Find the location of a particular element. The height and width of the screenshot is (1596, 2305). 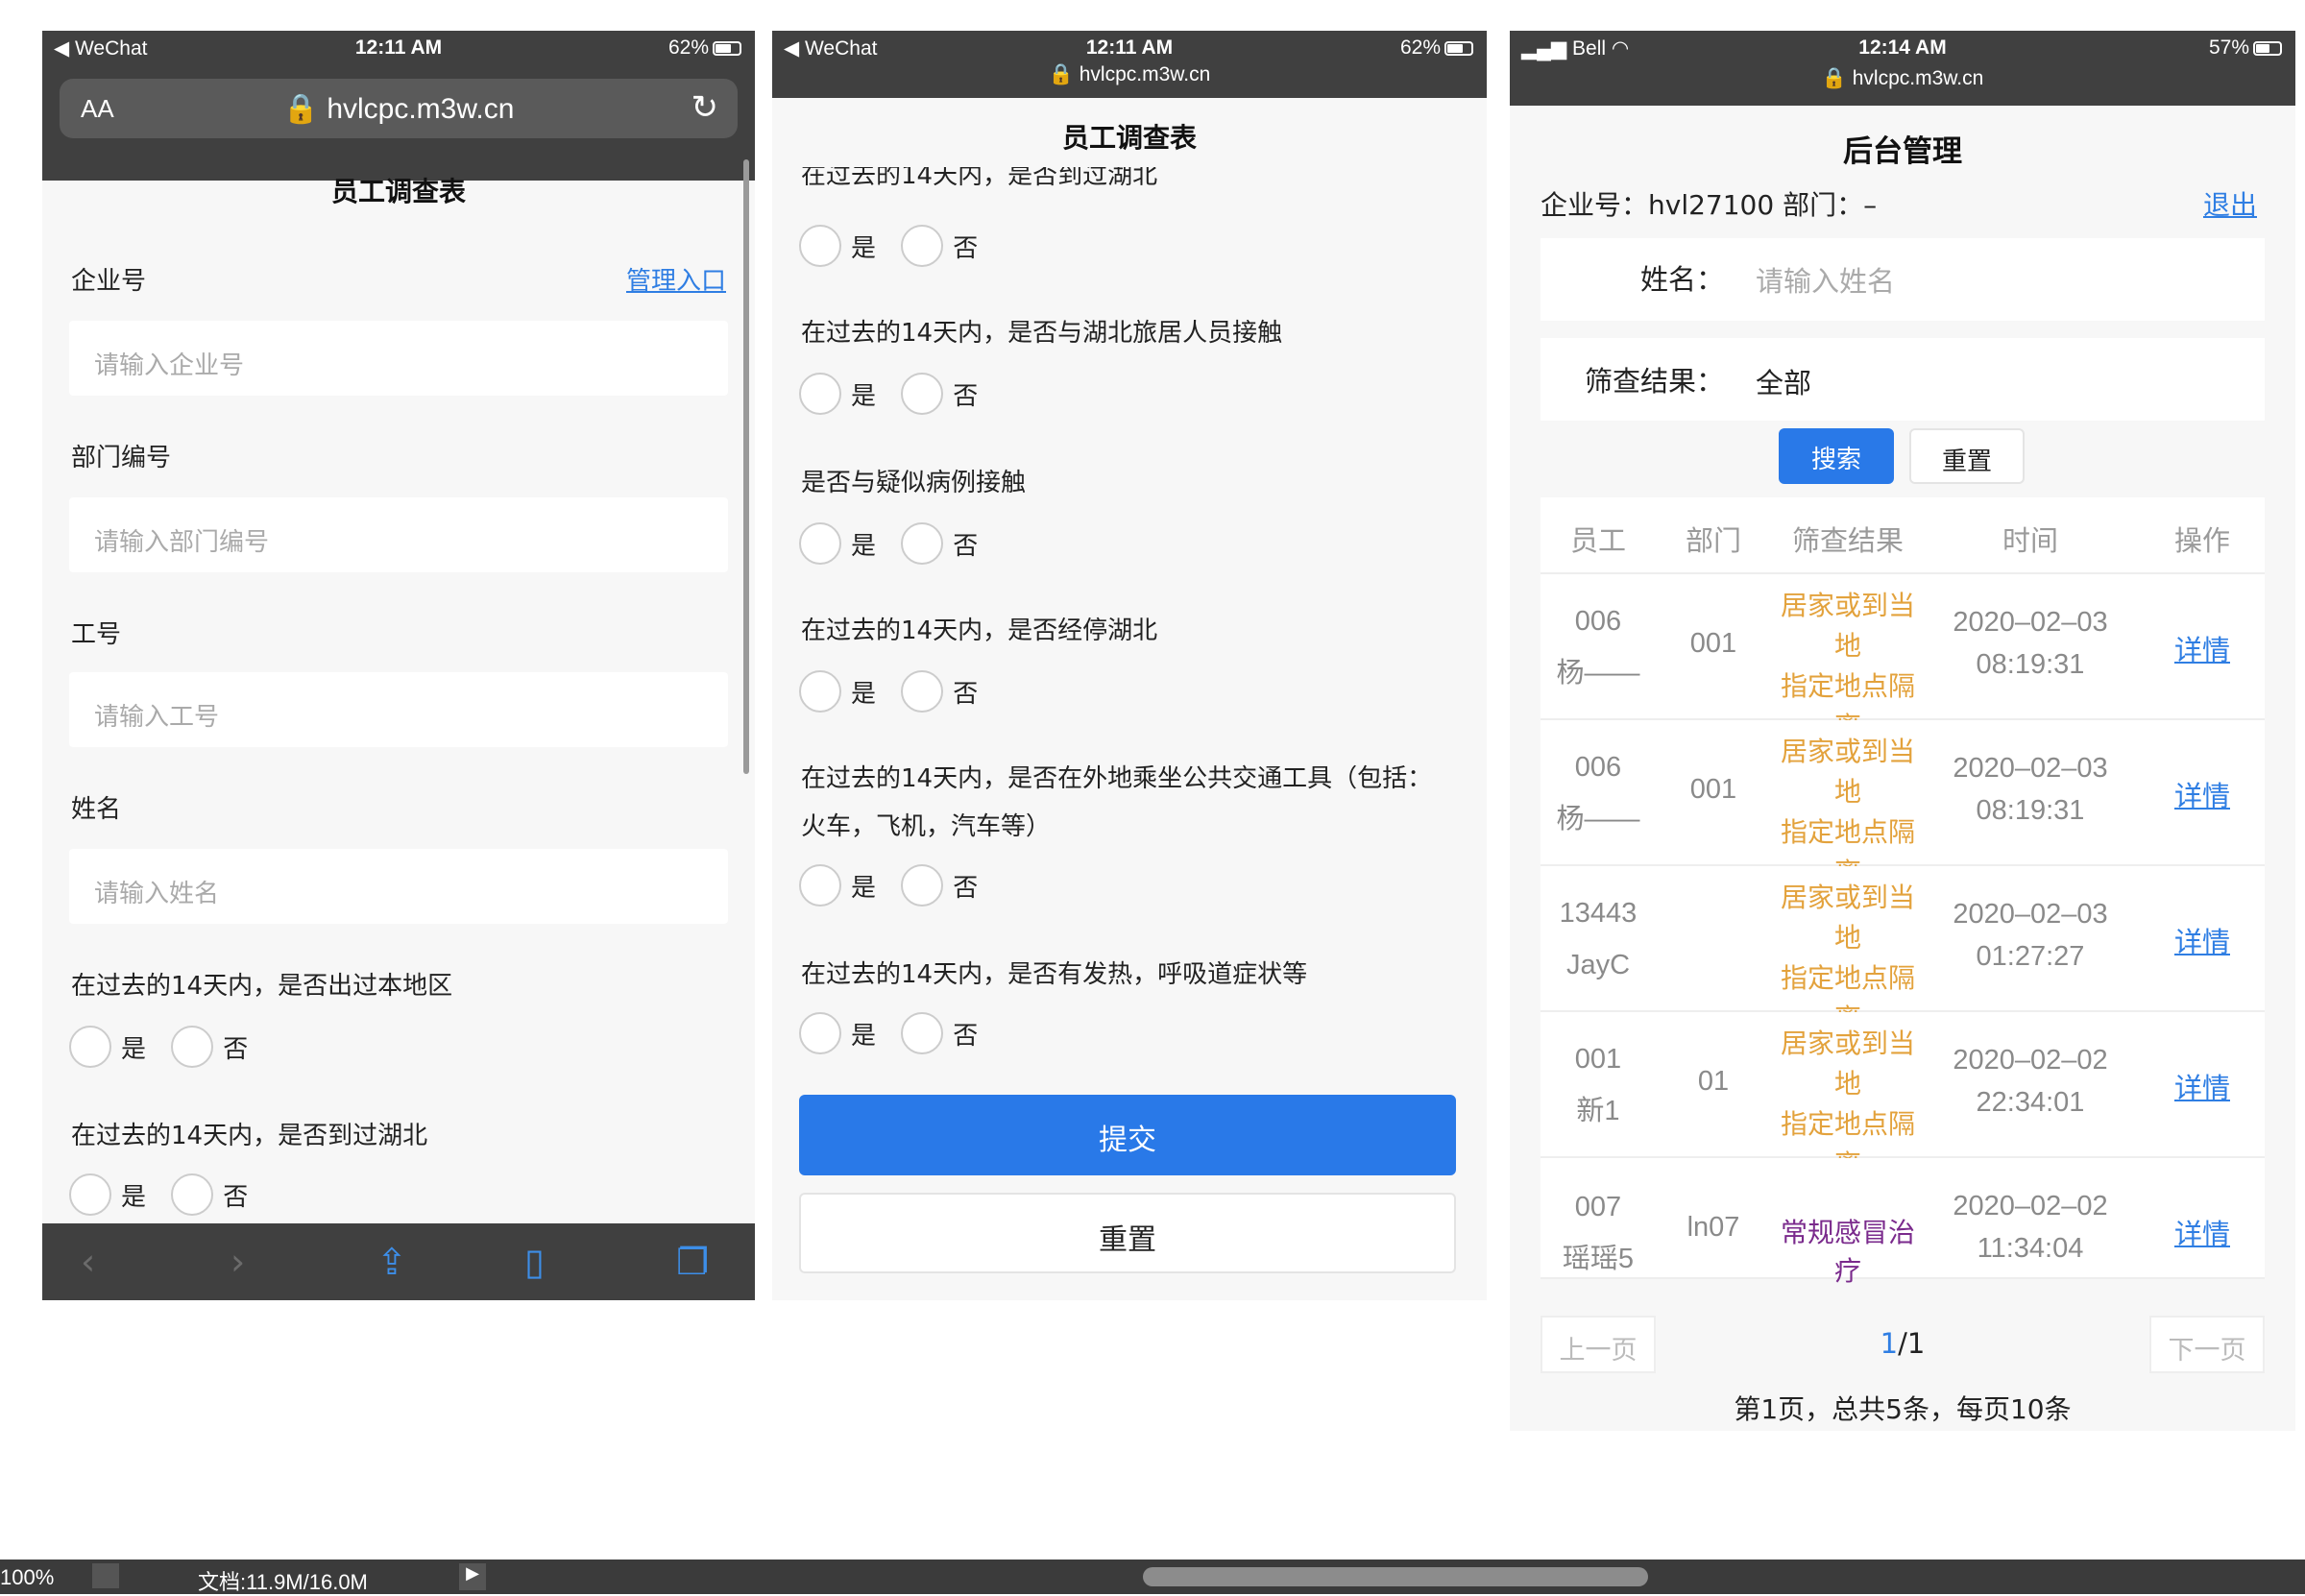

address-bar: AA 🔒 hvlcpc.m3w.cn ↻ is located at coordinates (399, 108).